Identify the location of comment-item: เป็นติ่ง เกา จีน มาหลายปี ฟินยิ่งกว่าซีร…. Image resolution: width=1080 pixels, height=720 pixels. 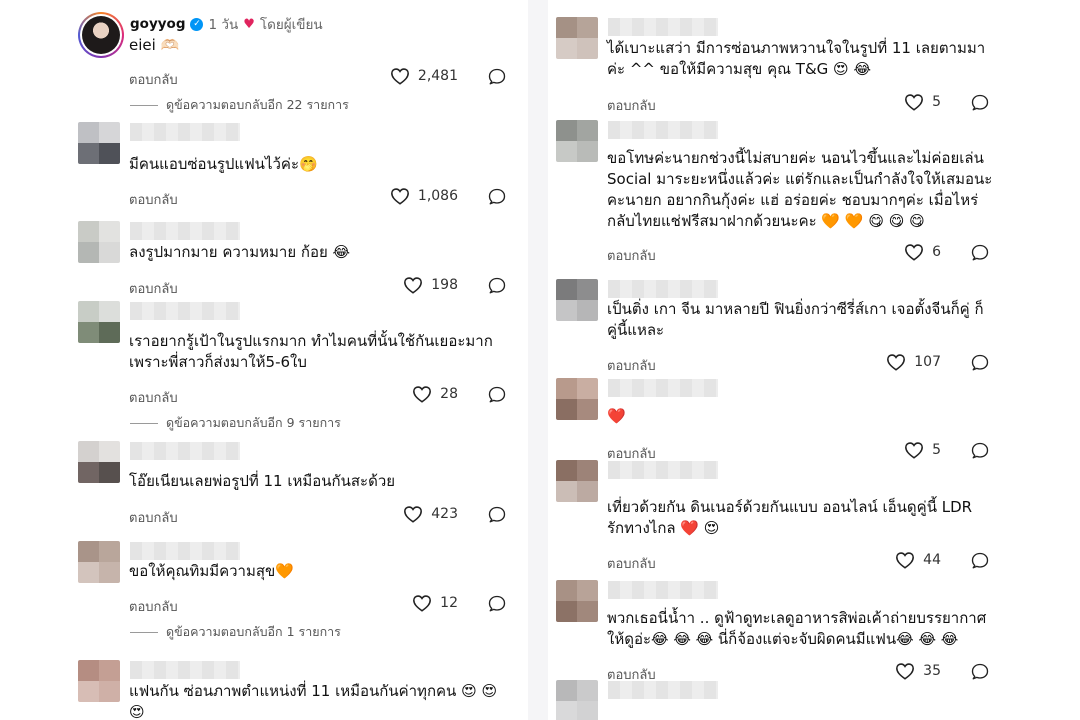
(780, 326).